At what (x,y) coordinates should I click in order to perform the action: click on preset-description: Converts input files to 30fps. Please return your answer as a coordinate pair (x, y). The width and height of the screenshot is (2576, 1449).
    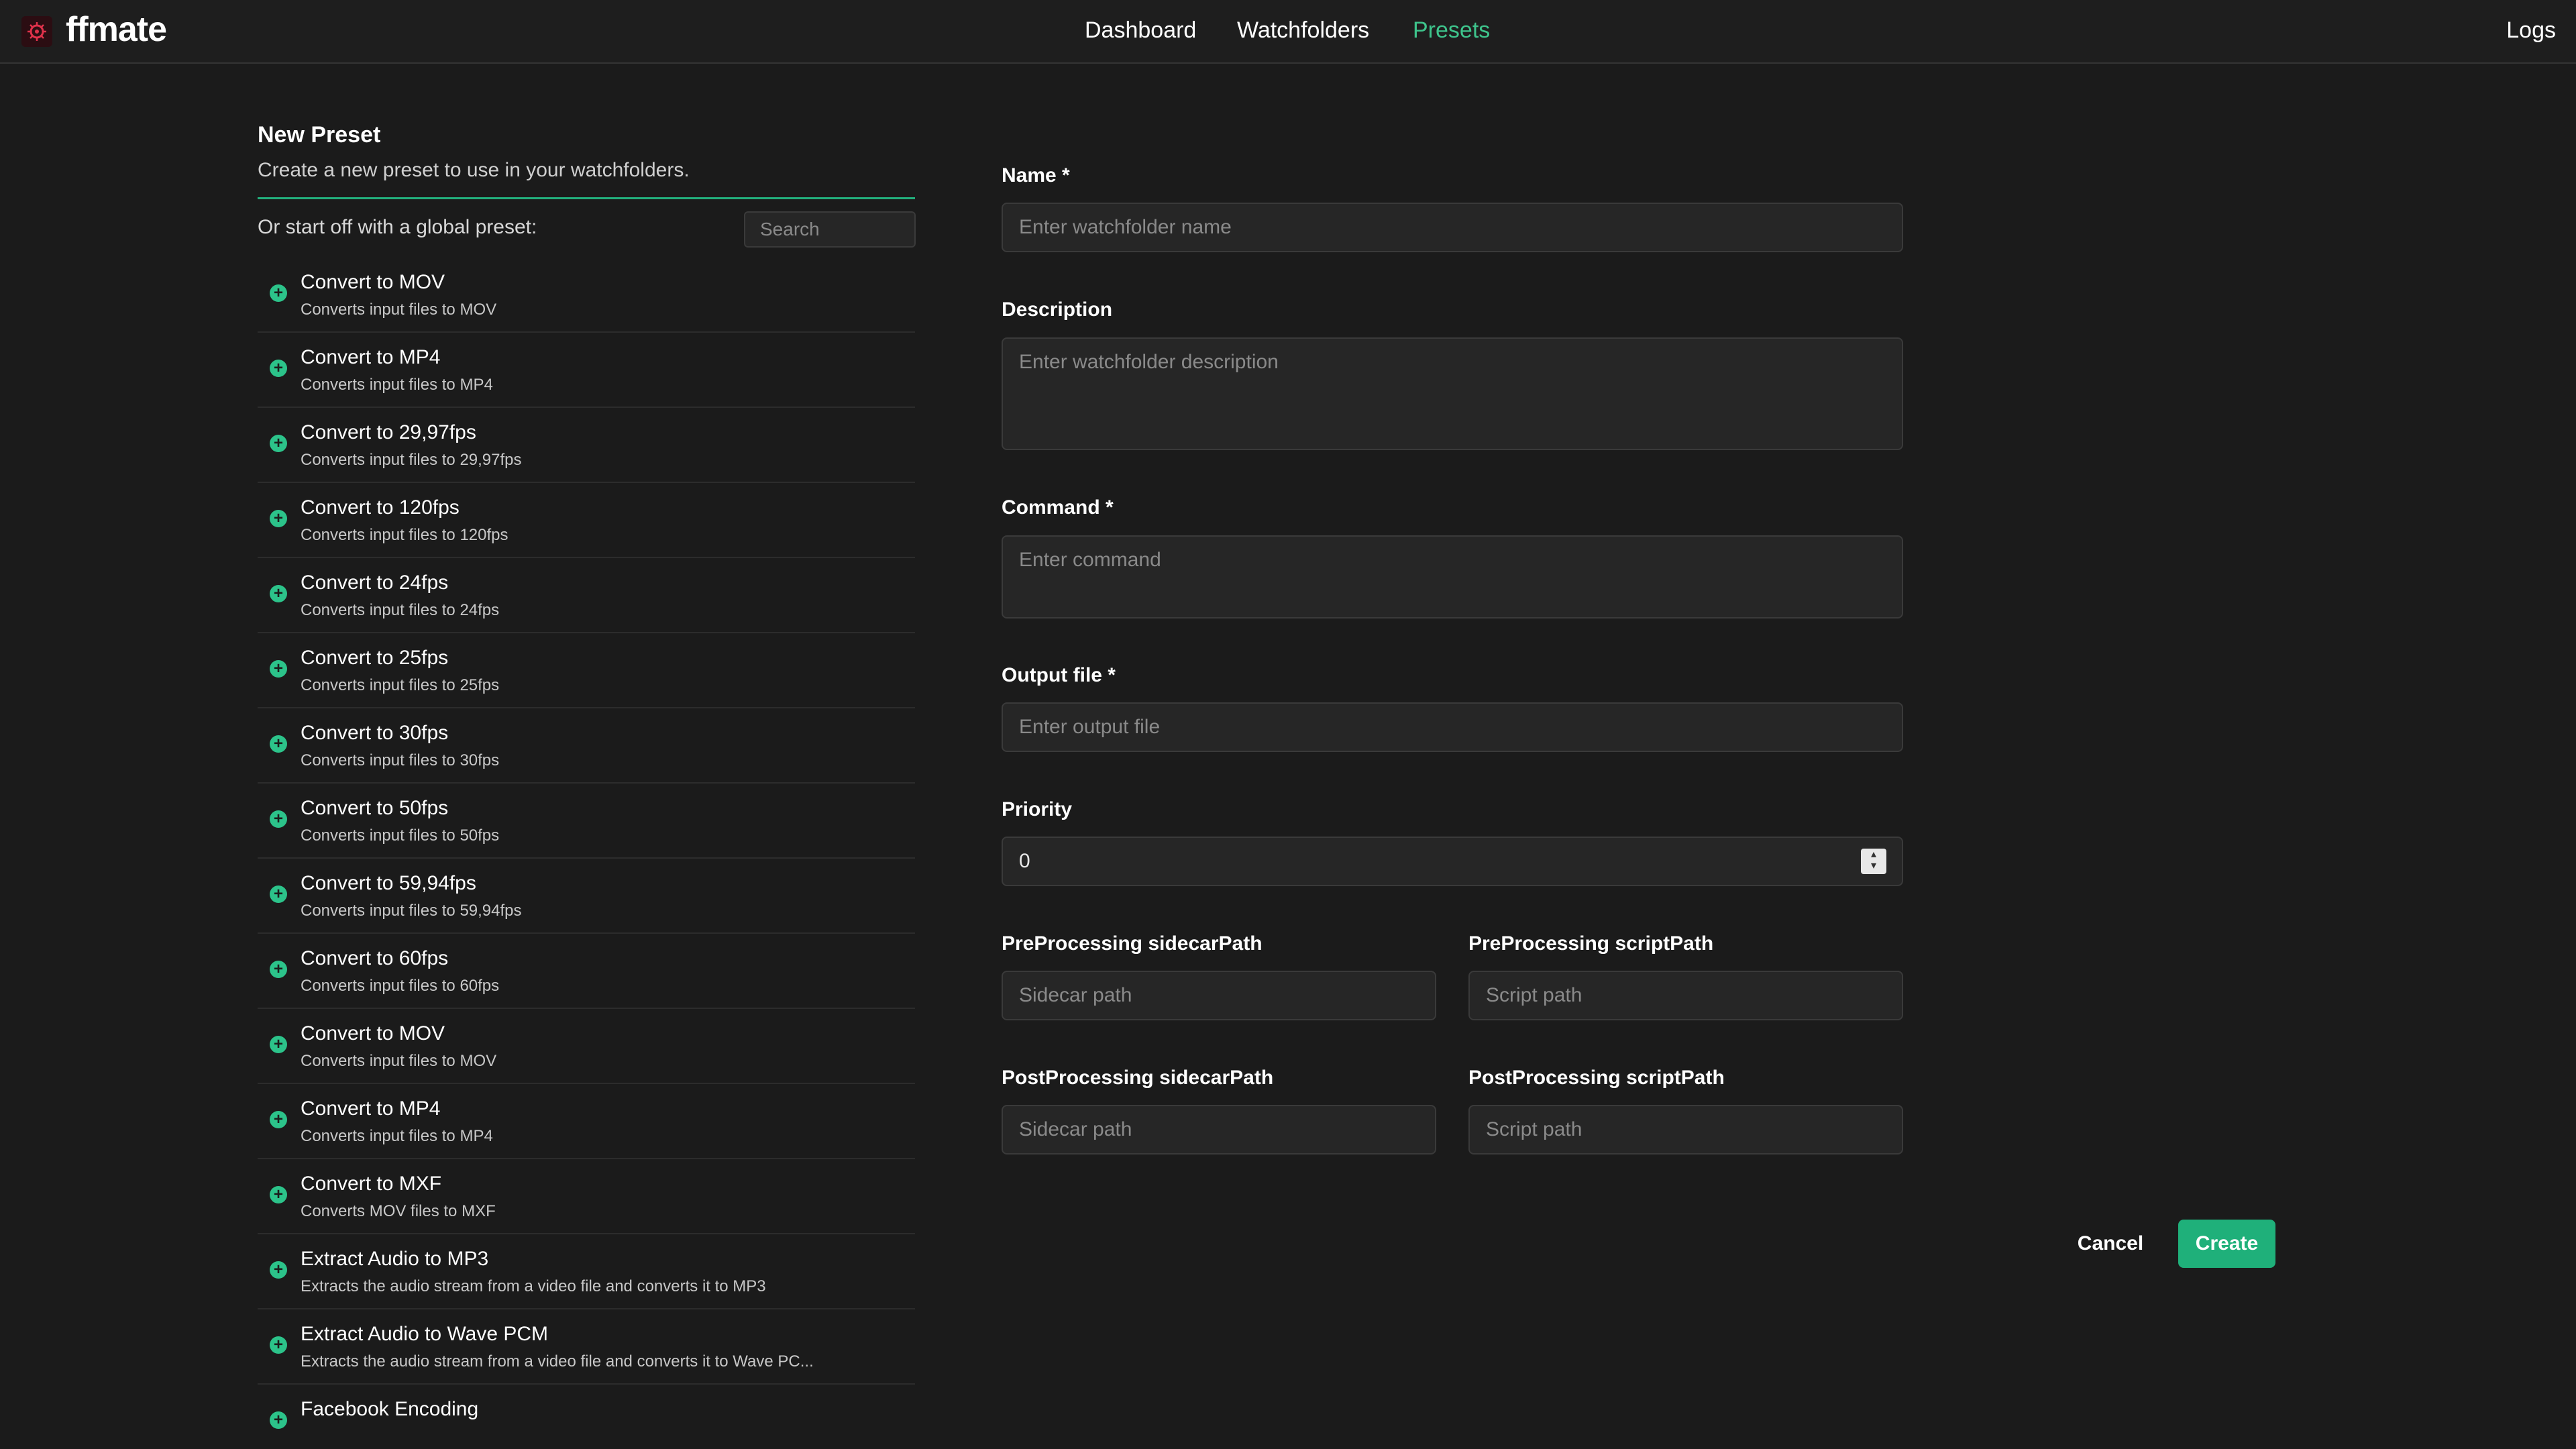
    Looking at the image, I should click on (400, 760).